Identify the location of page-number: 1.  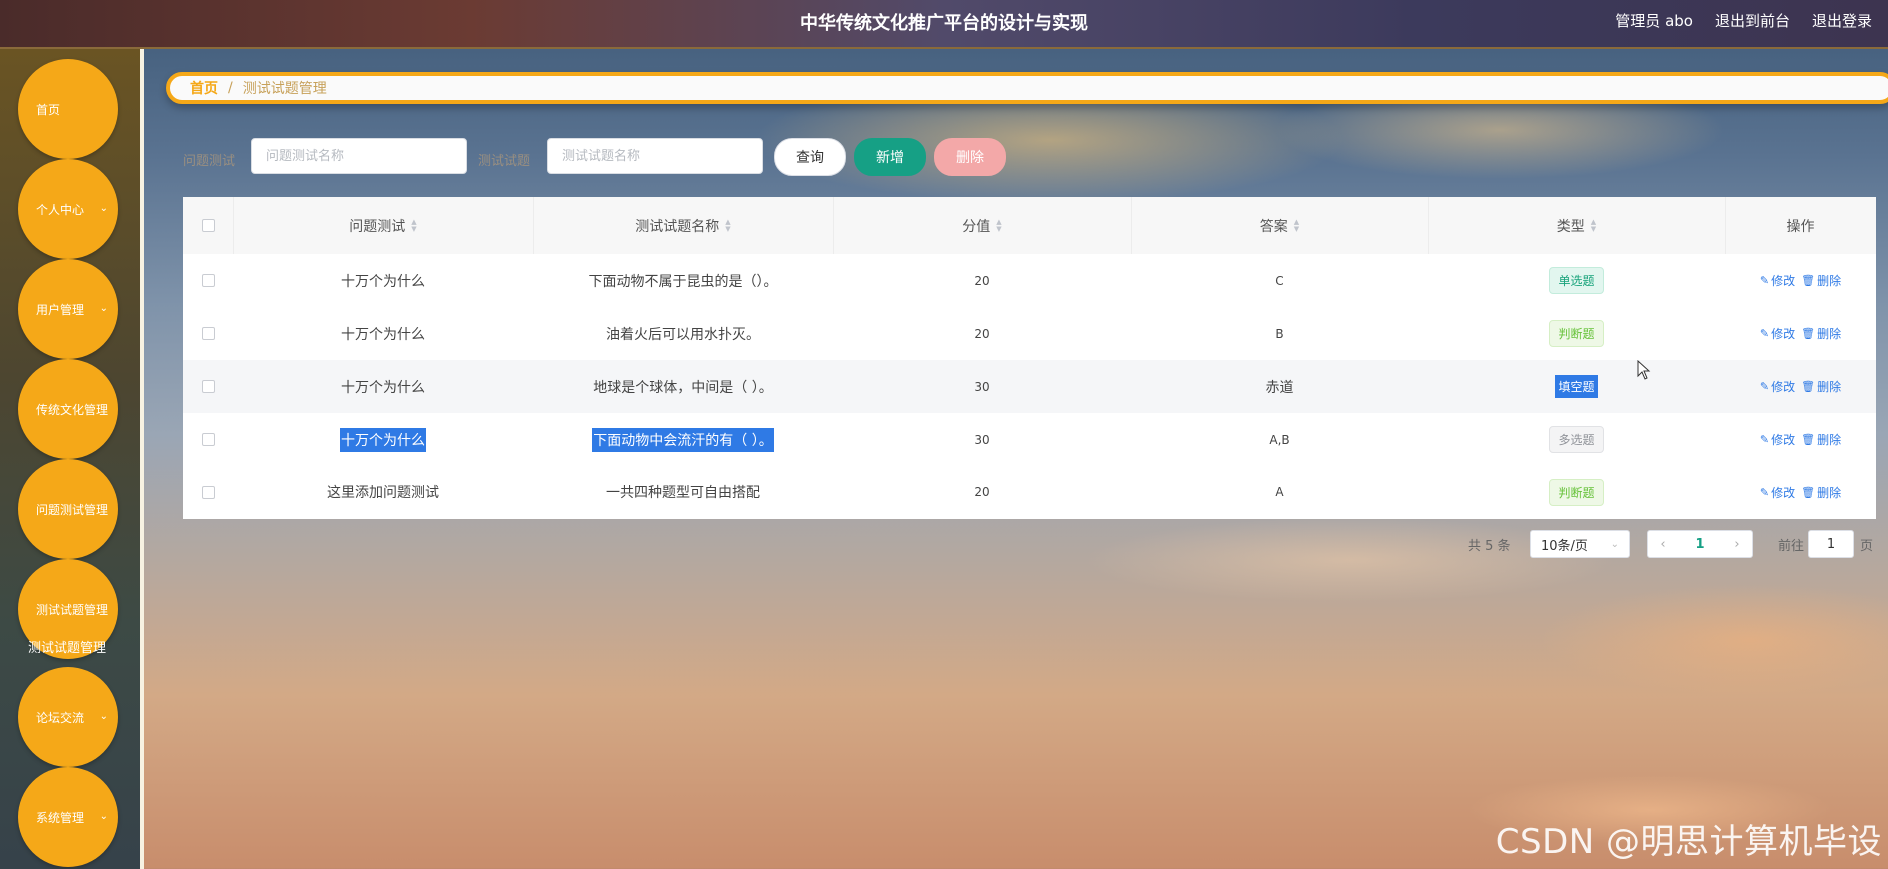
(1700, 544).